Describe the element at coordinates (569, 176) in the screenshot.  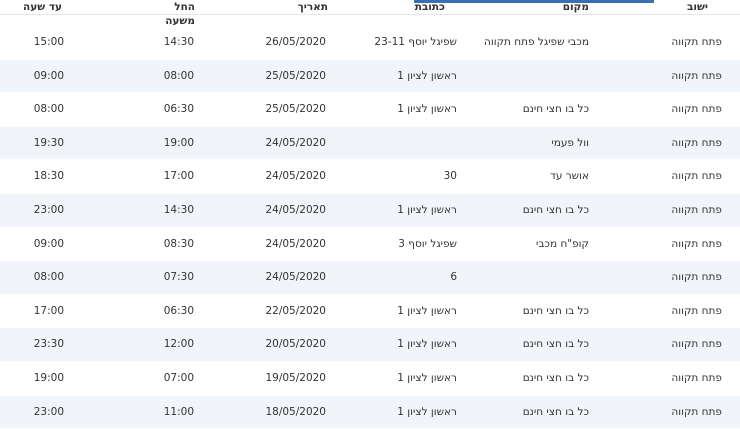
I see `cell-place: אושר עד` at that location.